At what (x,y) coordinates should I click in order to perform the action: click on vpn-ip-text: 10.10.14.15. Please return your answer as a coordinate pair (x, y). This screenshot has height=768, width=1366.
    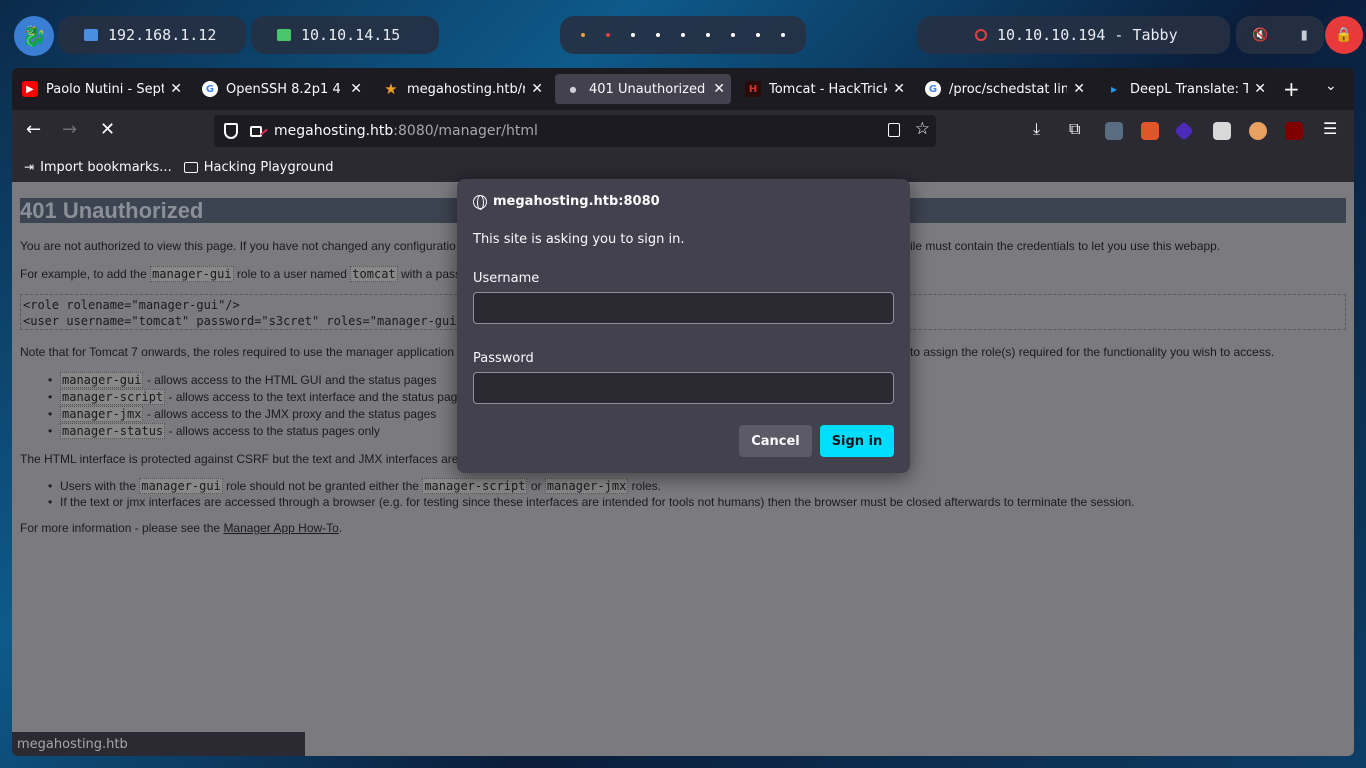
    Looking at the image, I should click on (351, 35).